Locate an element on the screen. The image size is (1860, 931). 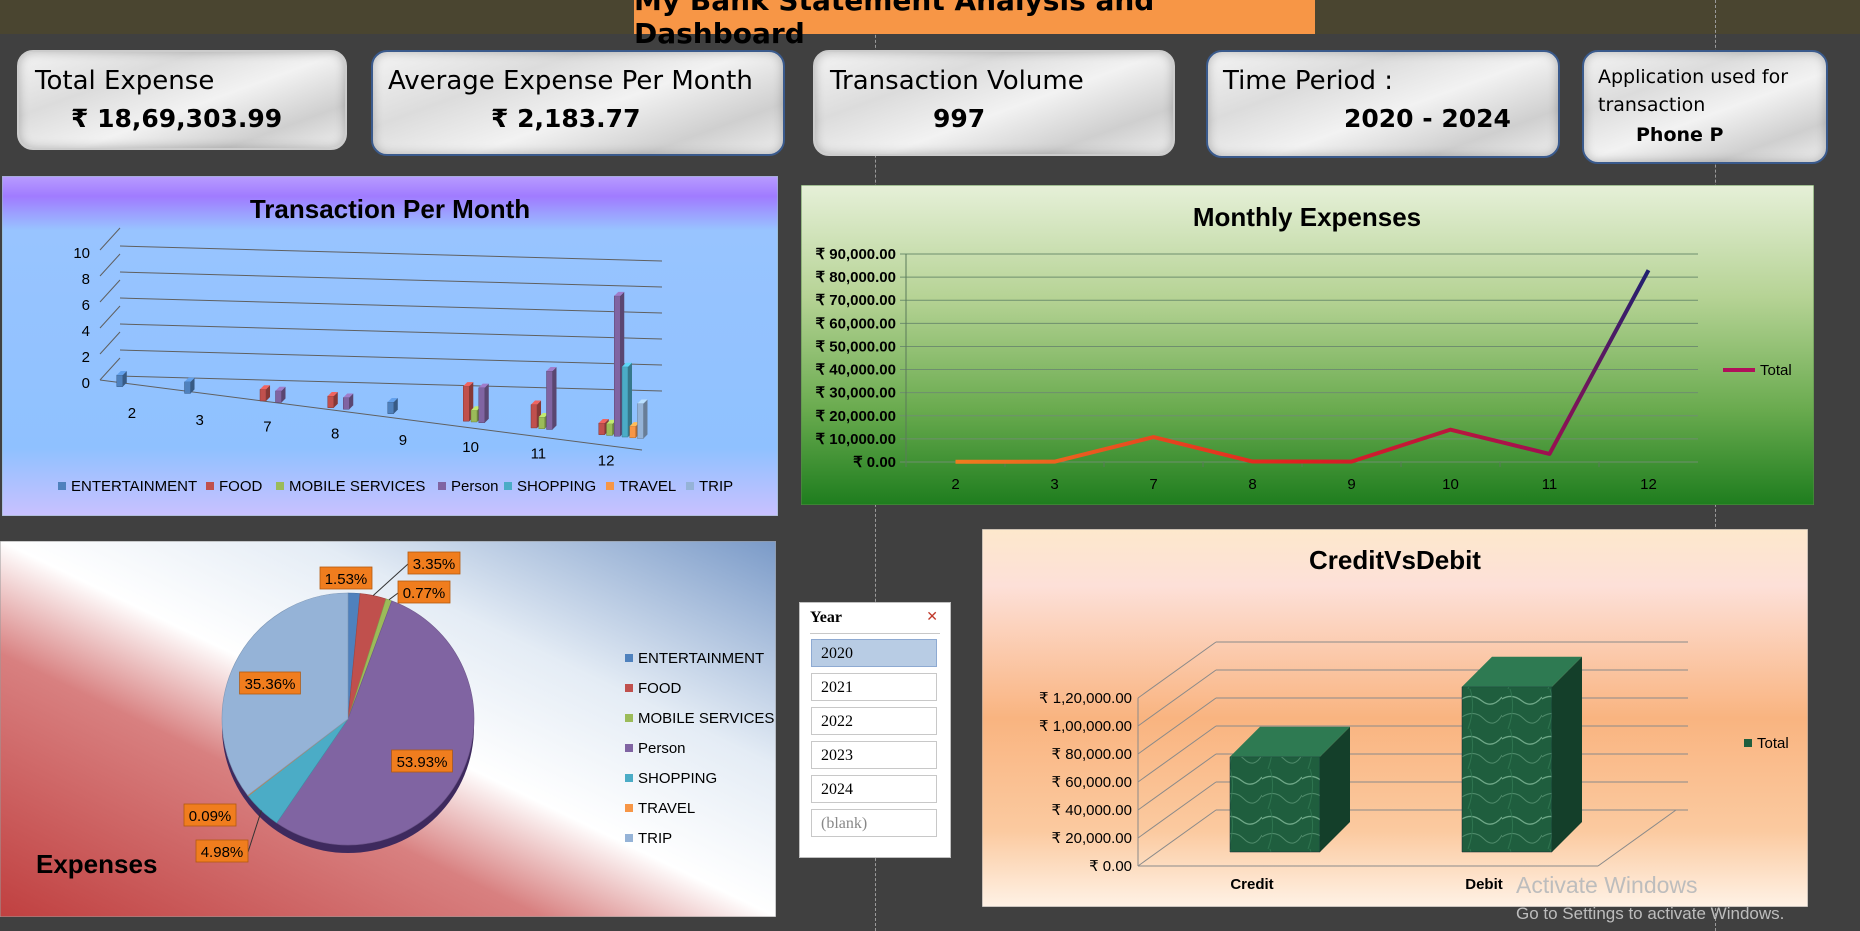
y-tick-label: 0 is located at coordinates (86, 383).